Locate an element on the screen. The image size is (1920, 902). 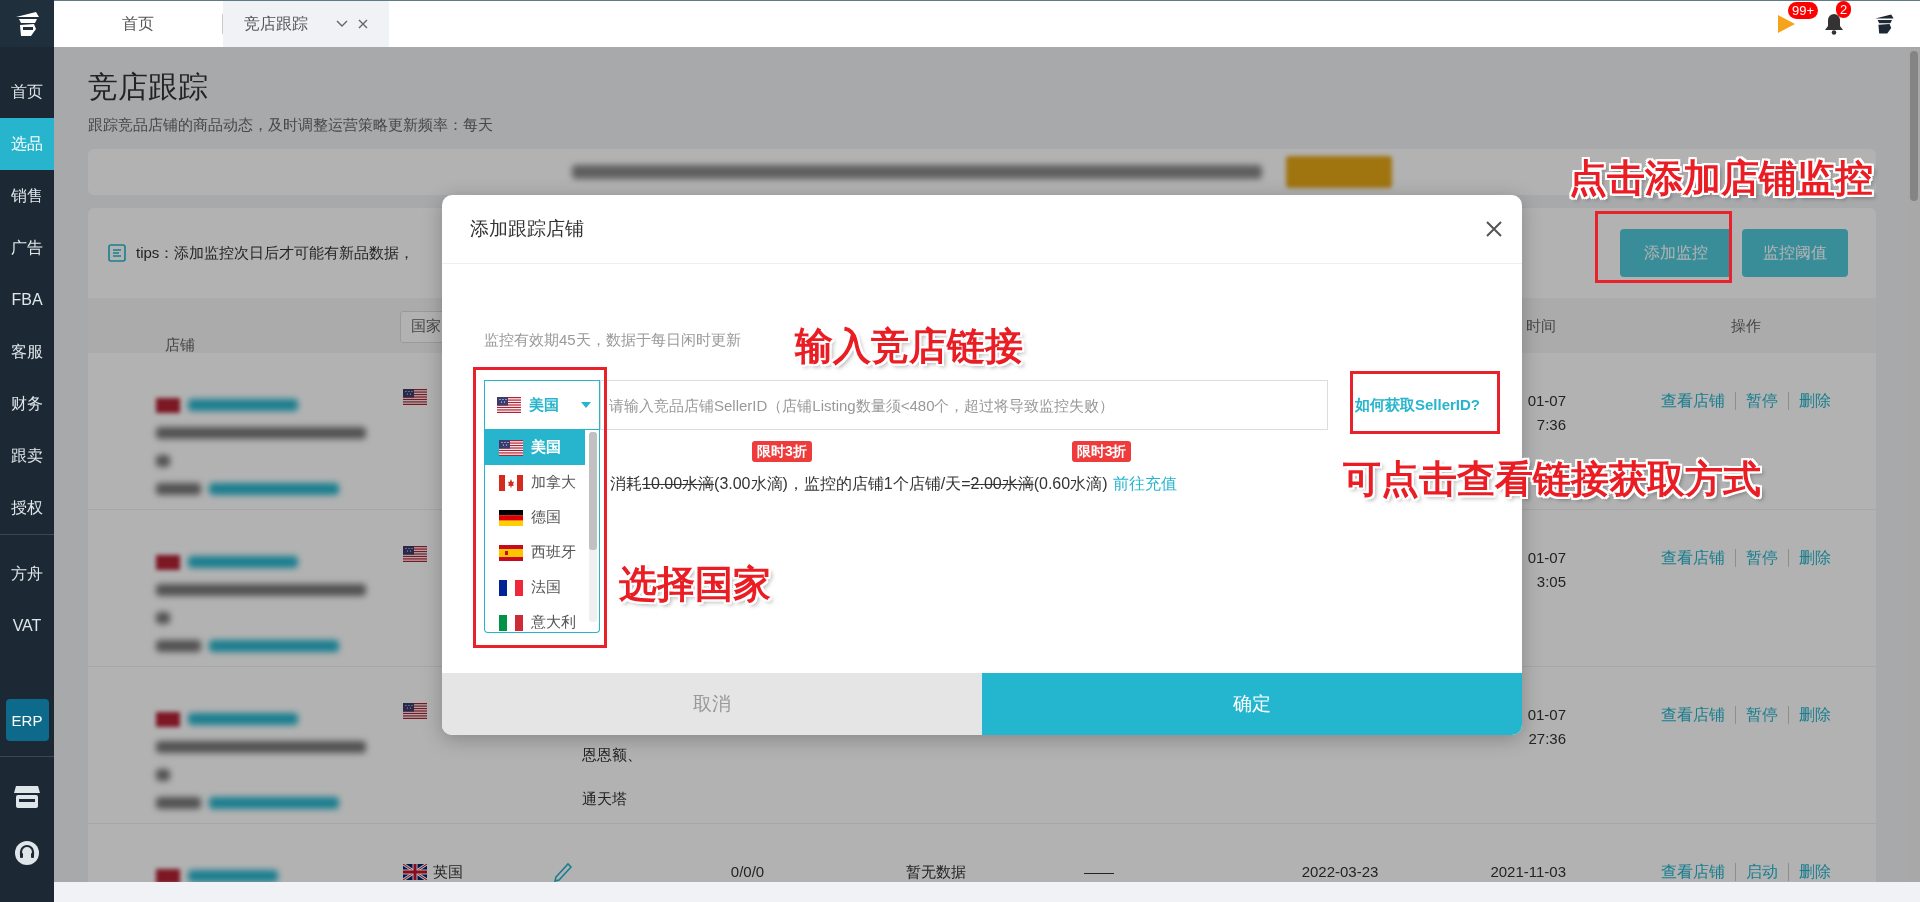
modal-title: 添加跟踪店铺 is located at coordinates (527, 229).